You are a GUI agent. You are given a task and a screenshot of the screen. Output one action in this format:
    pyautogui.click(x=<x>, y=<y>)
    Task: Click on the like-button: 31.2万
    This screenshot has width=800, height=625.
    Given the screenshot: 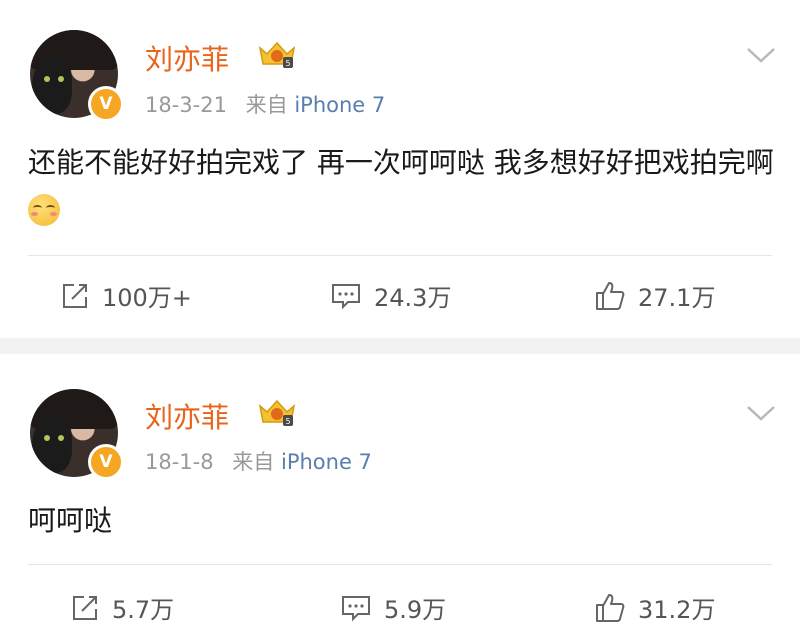 What is the action you would take?
    pyautogui.click(x=654, y=607)
    